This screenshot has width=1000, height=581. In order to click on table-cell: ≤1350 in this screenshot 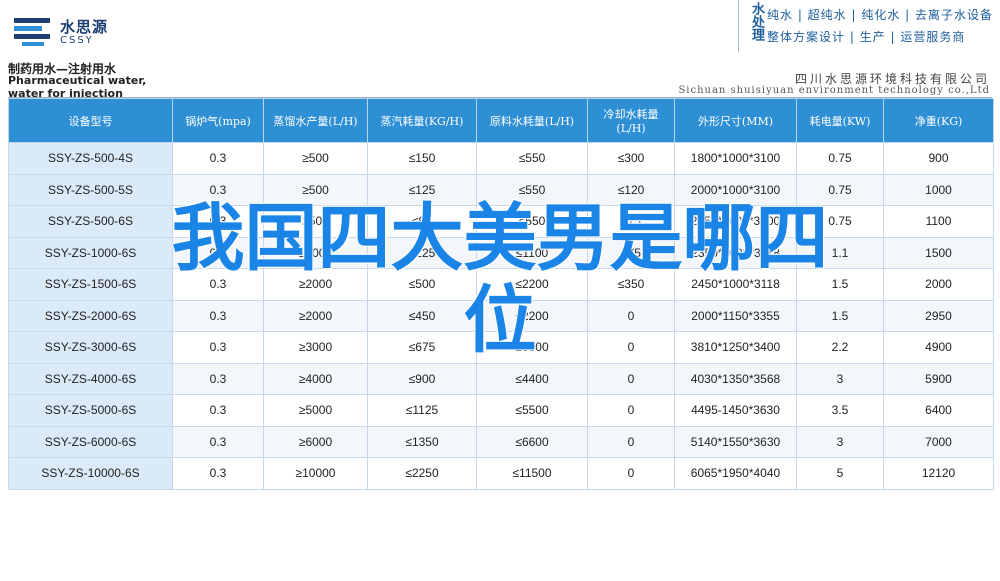, I will do `click(422, 441)`.